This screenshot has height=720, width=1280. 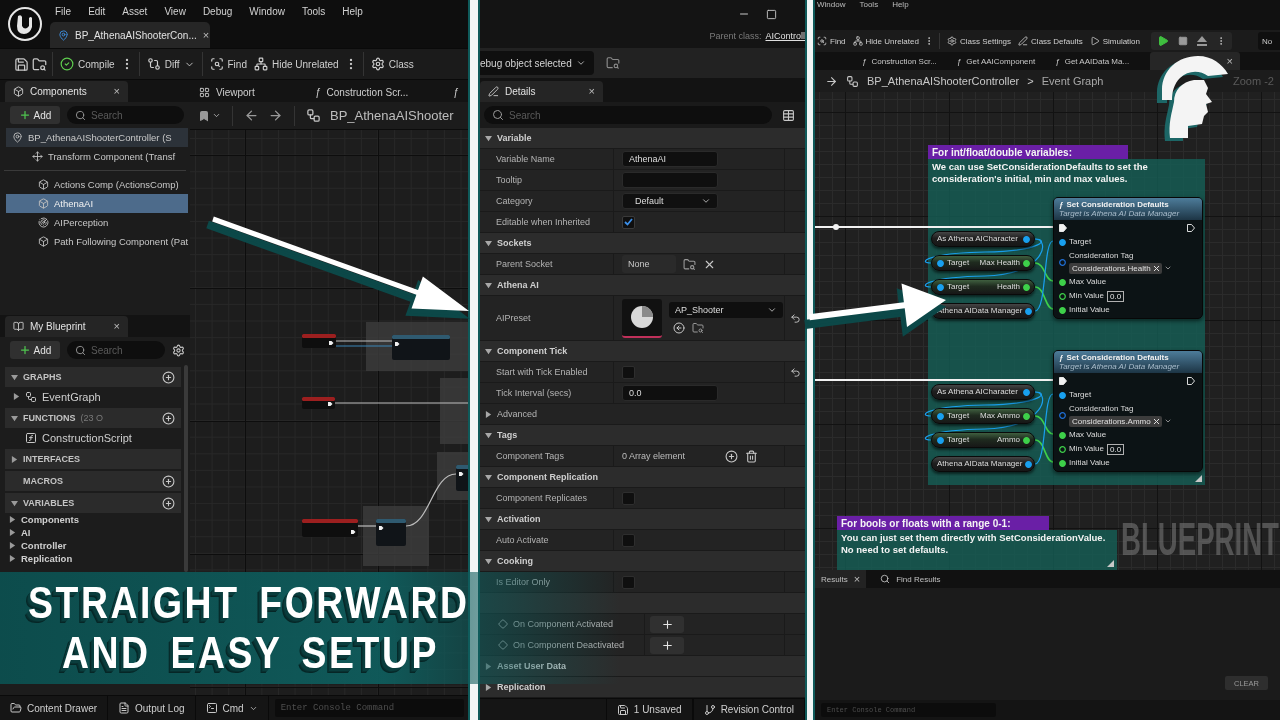 I want to click on content-drawer-button: Content Drawer, so click(x=54, y=708).